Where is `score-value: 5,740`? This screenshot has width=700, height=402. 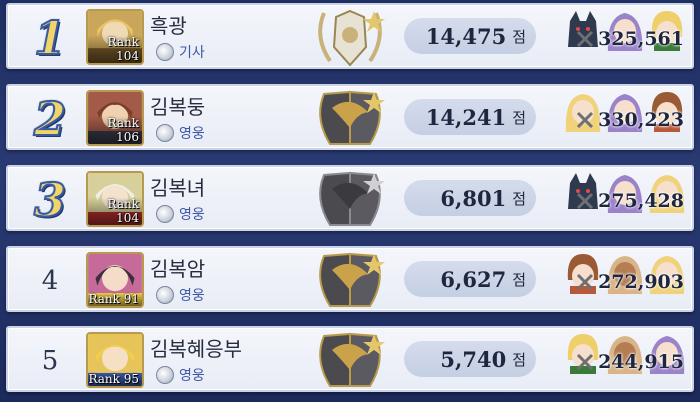
score-value: 5,740 is located at coordinates (473, 359).